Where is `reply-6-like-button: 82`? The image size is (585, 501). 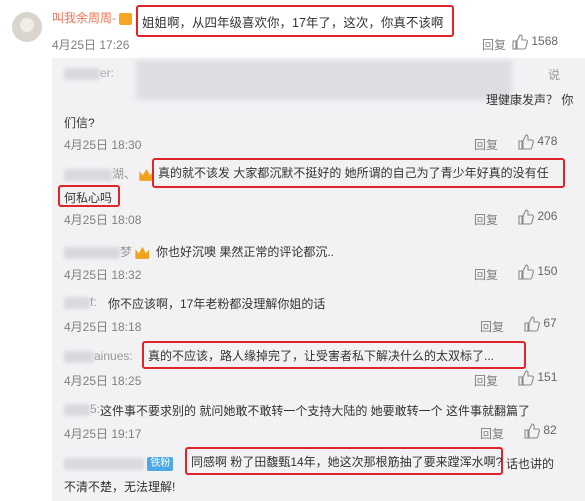 reply-6-like-button: 82 is located at coordinates (540, 431).